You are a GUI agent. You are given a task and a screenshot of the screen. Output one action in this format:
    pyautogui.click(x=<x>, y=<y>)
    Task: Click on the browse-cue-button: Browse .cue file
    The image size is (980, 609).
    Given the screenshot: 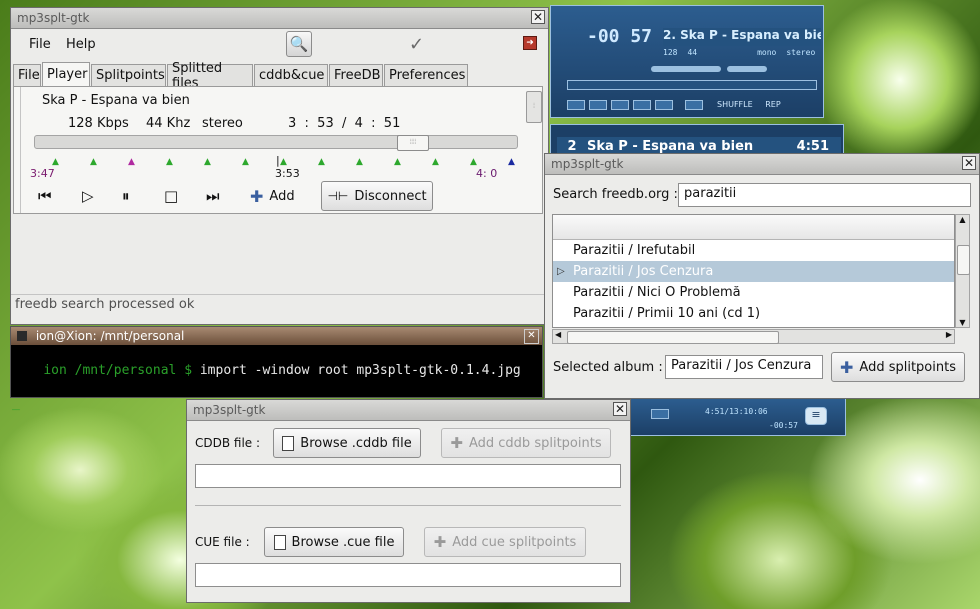 What is the action you would take?
    pyautogui.click(x=334, y=542)
    